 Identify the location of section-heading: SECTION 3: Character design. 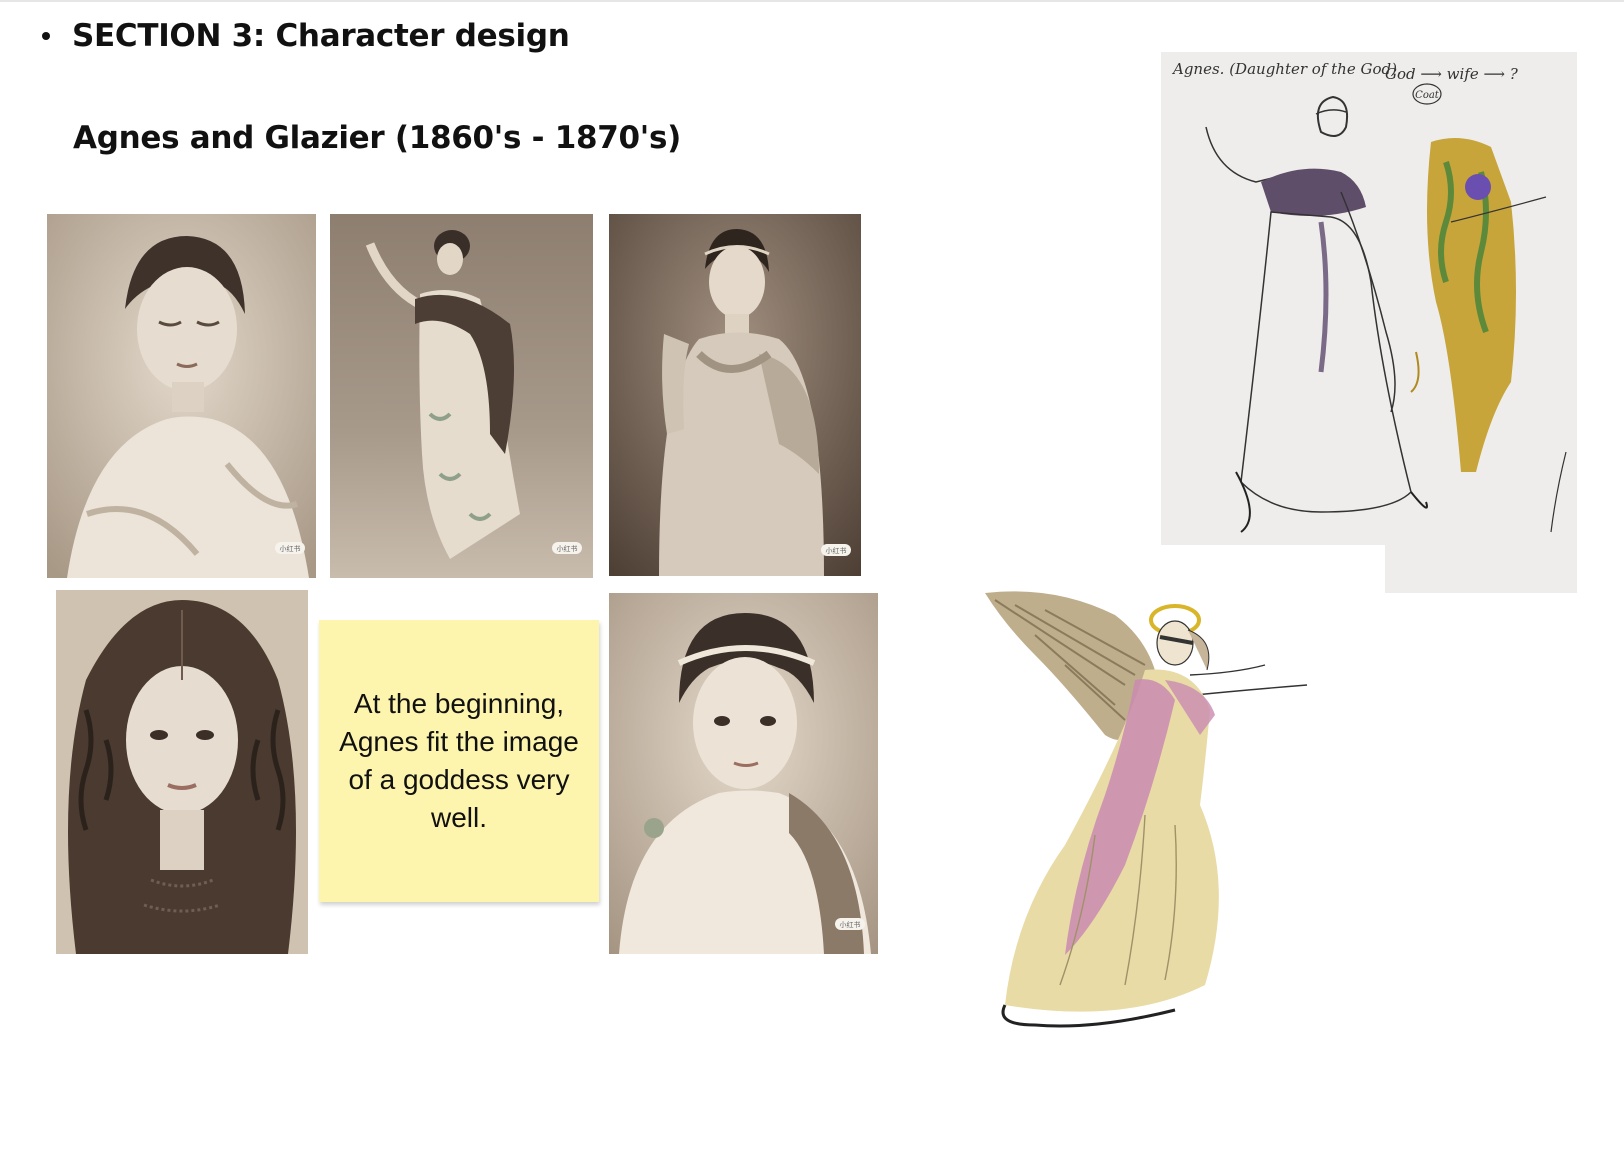
(321, 36).